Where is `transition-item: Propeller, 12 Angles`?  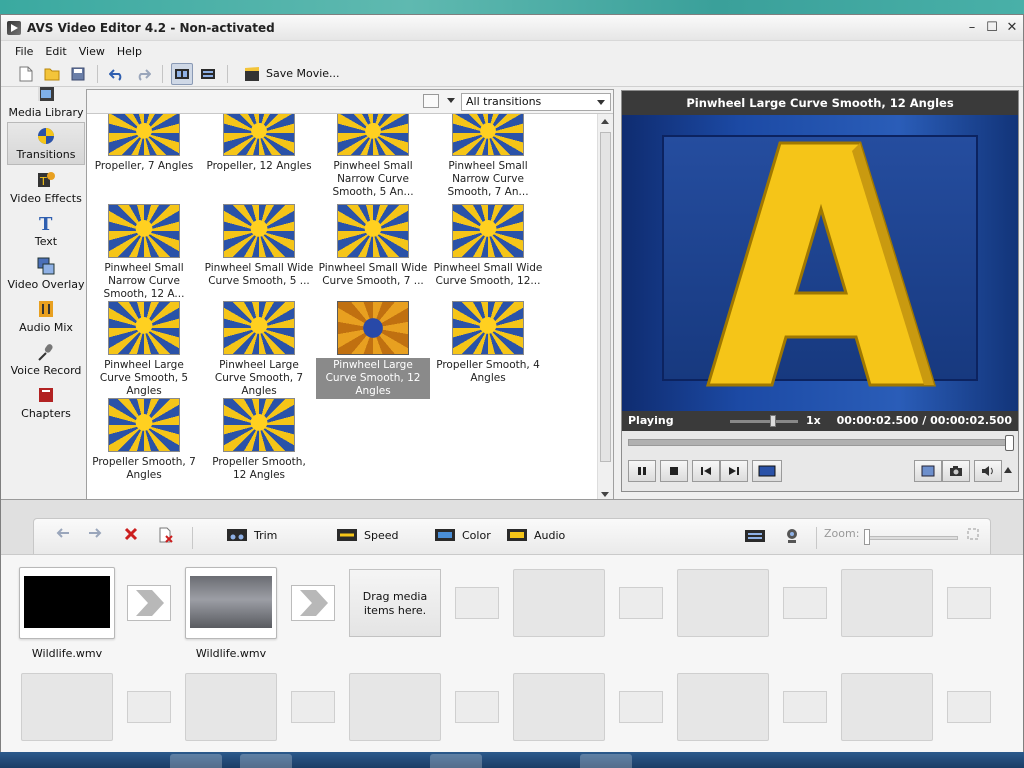 transition-item: Propeller, 12 Angles is located at coordinates (259, 144).